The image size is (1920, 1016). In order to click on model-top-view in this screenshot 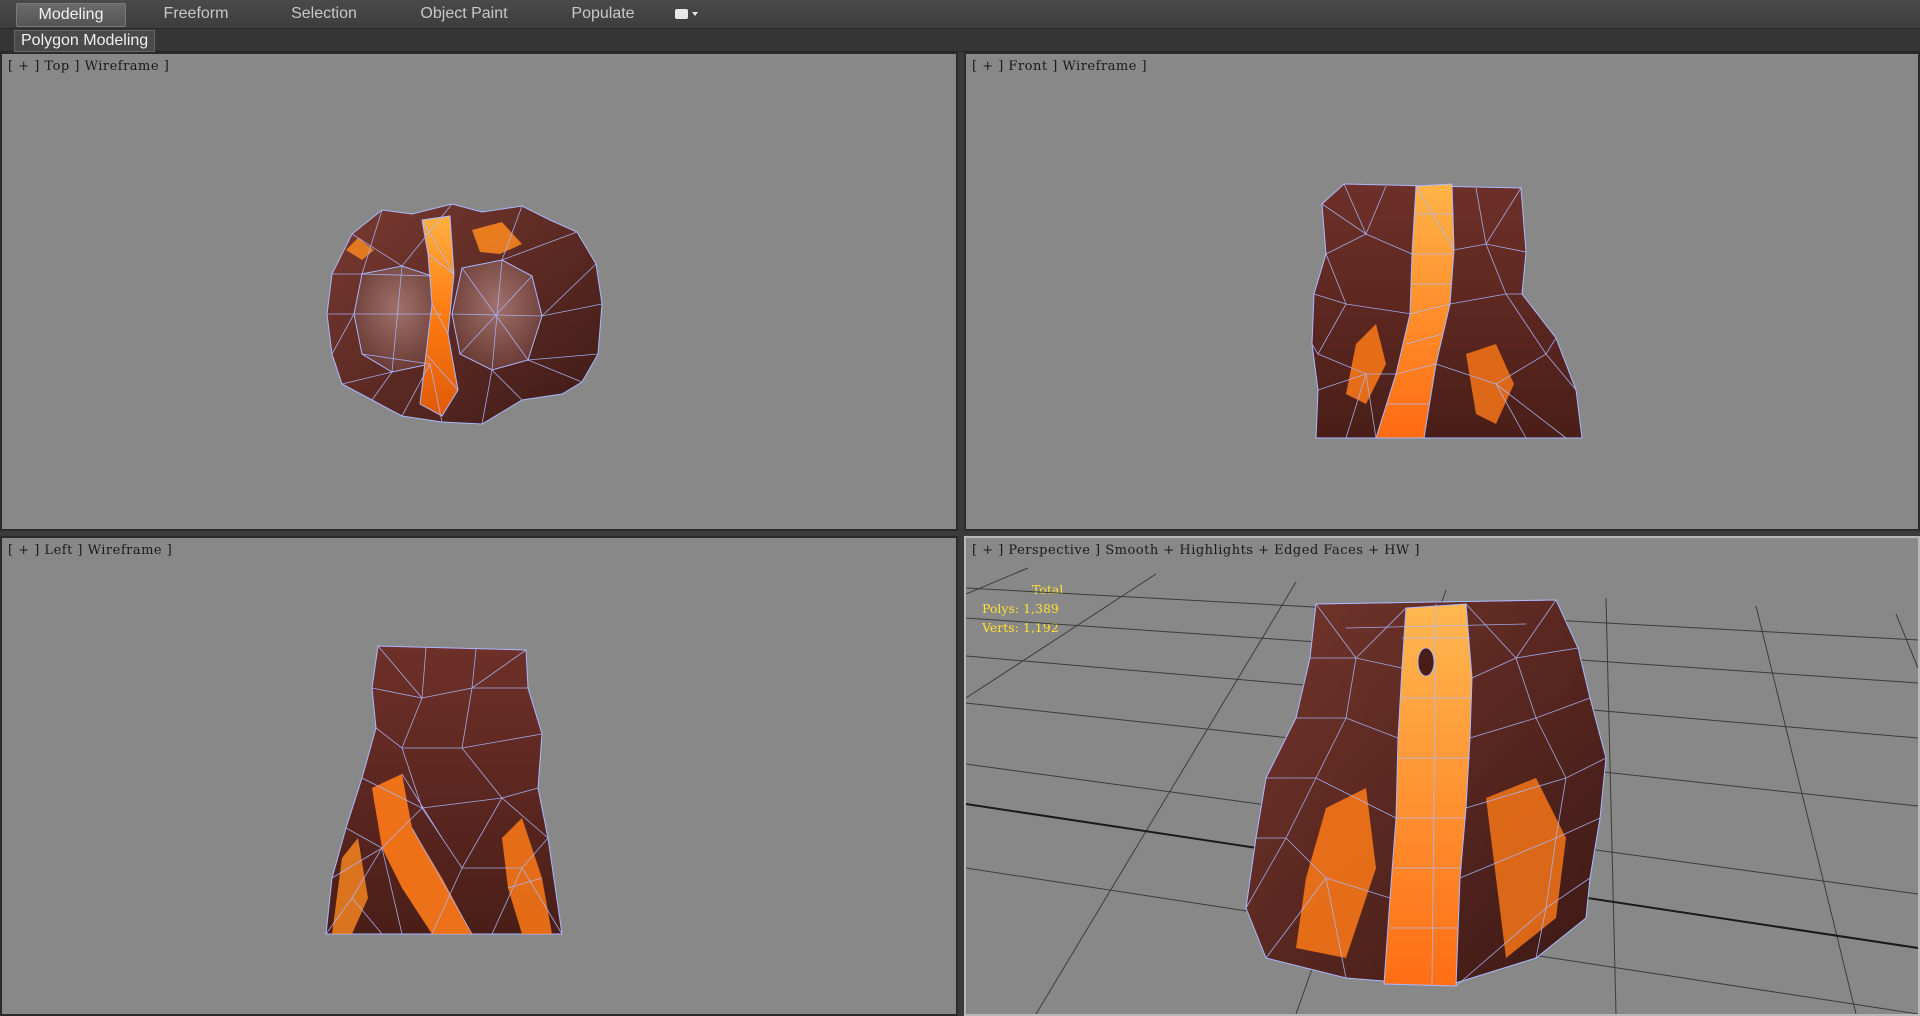, I will do `click(464, 314)`.